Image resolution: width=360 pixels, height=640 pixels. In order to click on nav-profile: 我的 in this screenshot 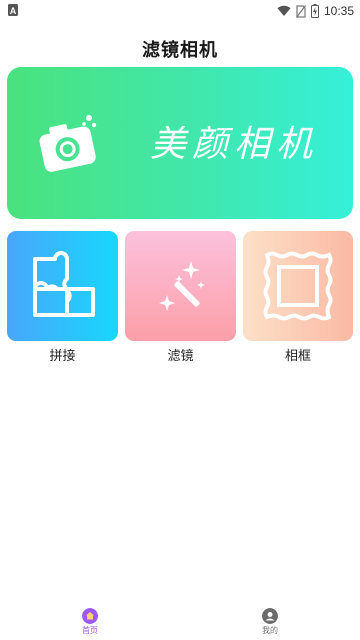, I will do `click(270, 623)`.